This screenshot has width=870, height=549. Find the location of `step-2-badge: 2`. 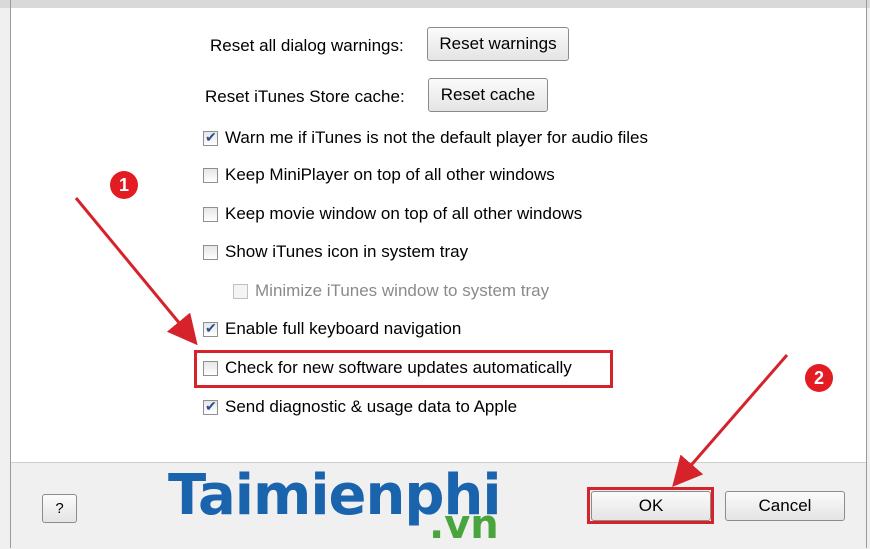

step-2-badge: 2 is located at coordinates (819, 378).